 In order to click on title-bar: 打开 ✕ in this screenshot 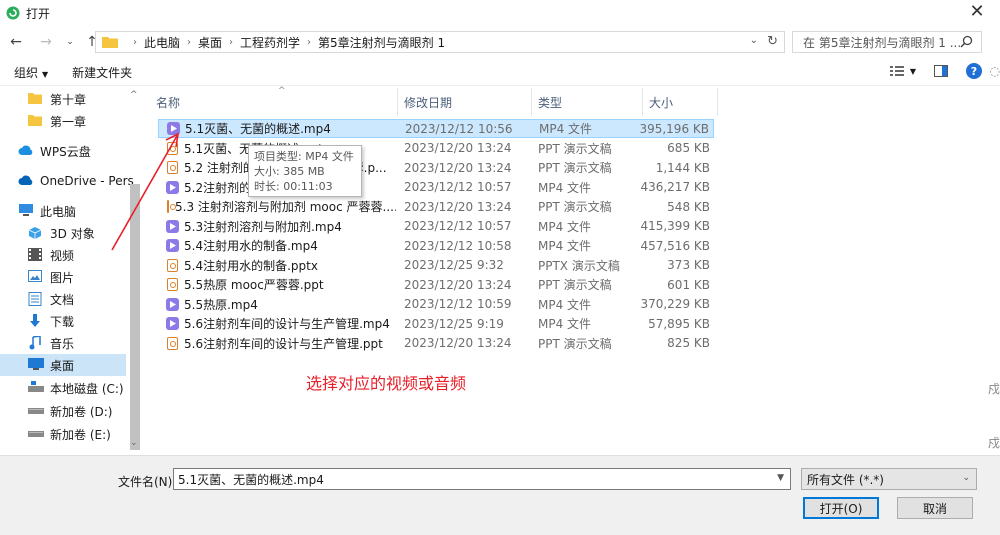, I will do `click(500, 13)`.